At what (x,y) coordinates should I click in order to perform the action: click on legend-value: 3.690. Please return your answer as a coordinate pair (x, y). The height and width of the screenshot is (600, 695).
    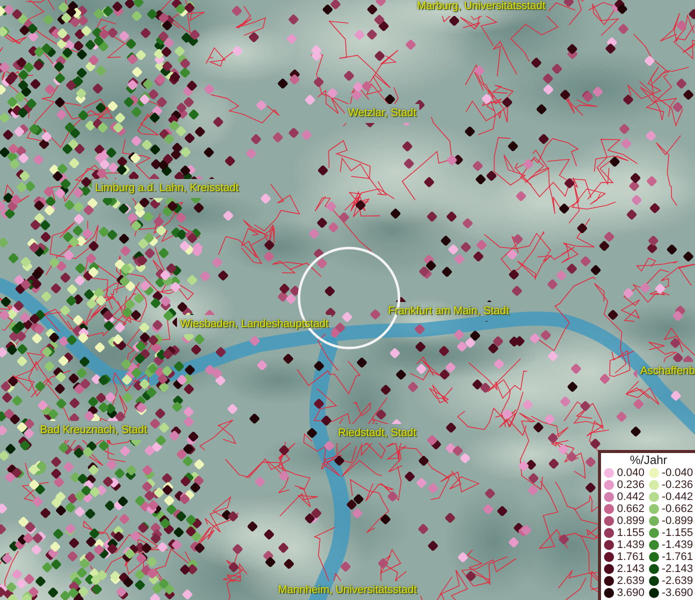
    Looking at the image, I should click on (631, 593).